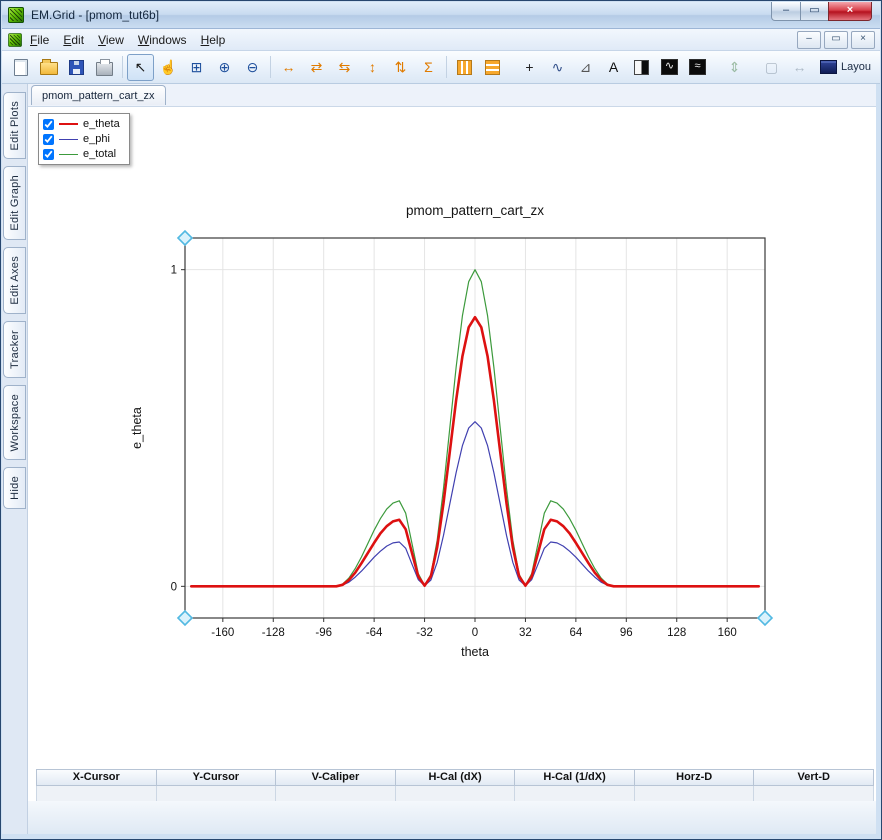 This screenshot has width=882, height=840. Describe the element at coordinates (174, 587) in the screenshot. I see `y-tick-label: 0` at that location.